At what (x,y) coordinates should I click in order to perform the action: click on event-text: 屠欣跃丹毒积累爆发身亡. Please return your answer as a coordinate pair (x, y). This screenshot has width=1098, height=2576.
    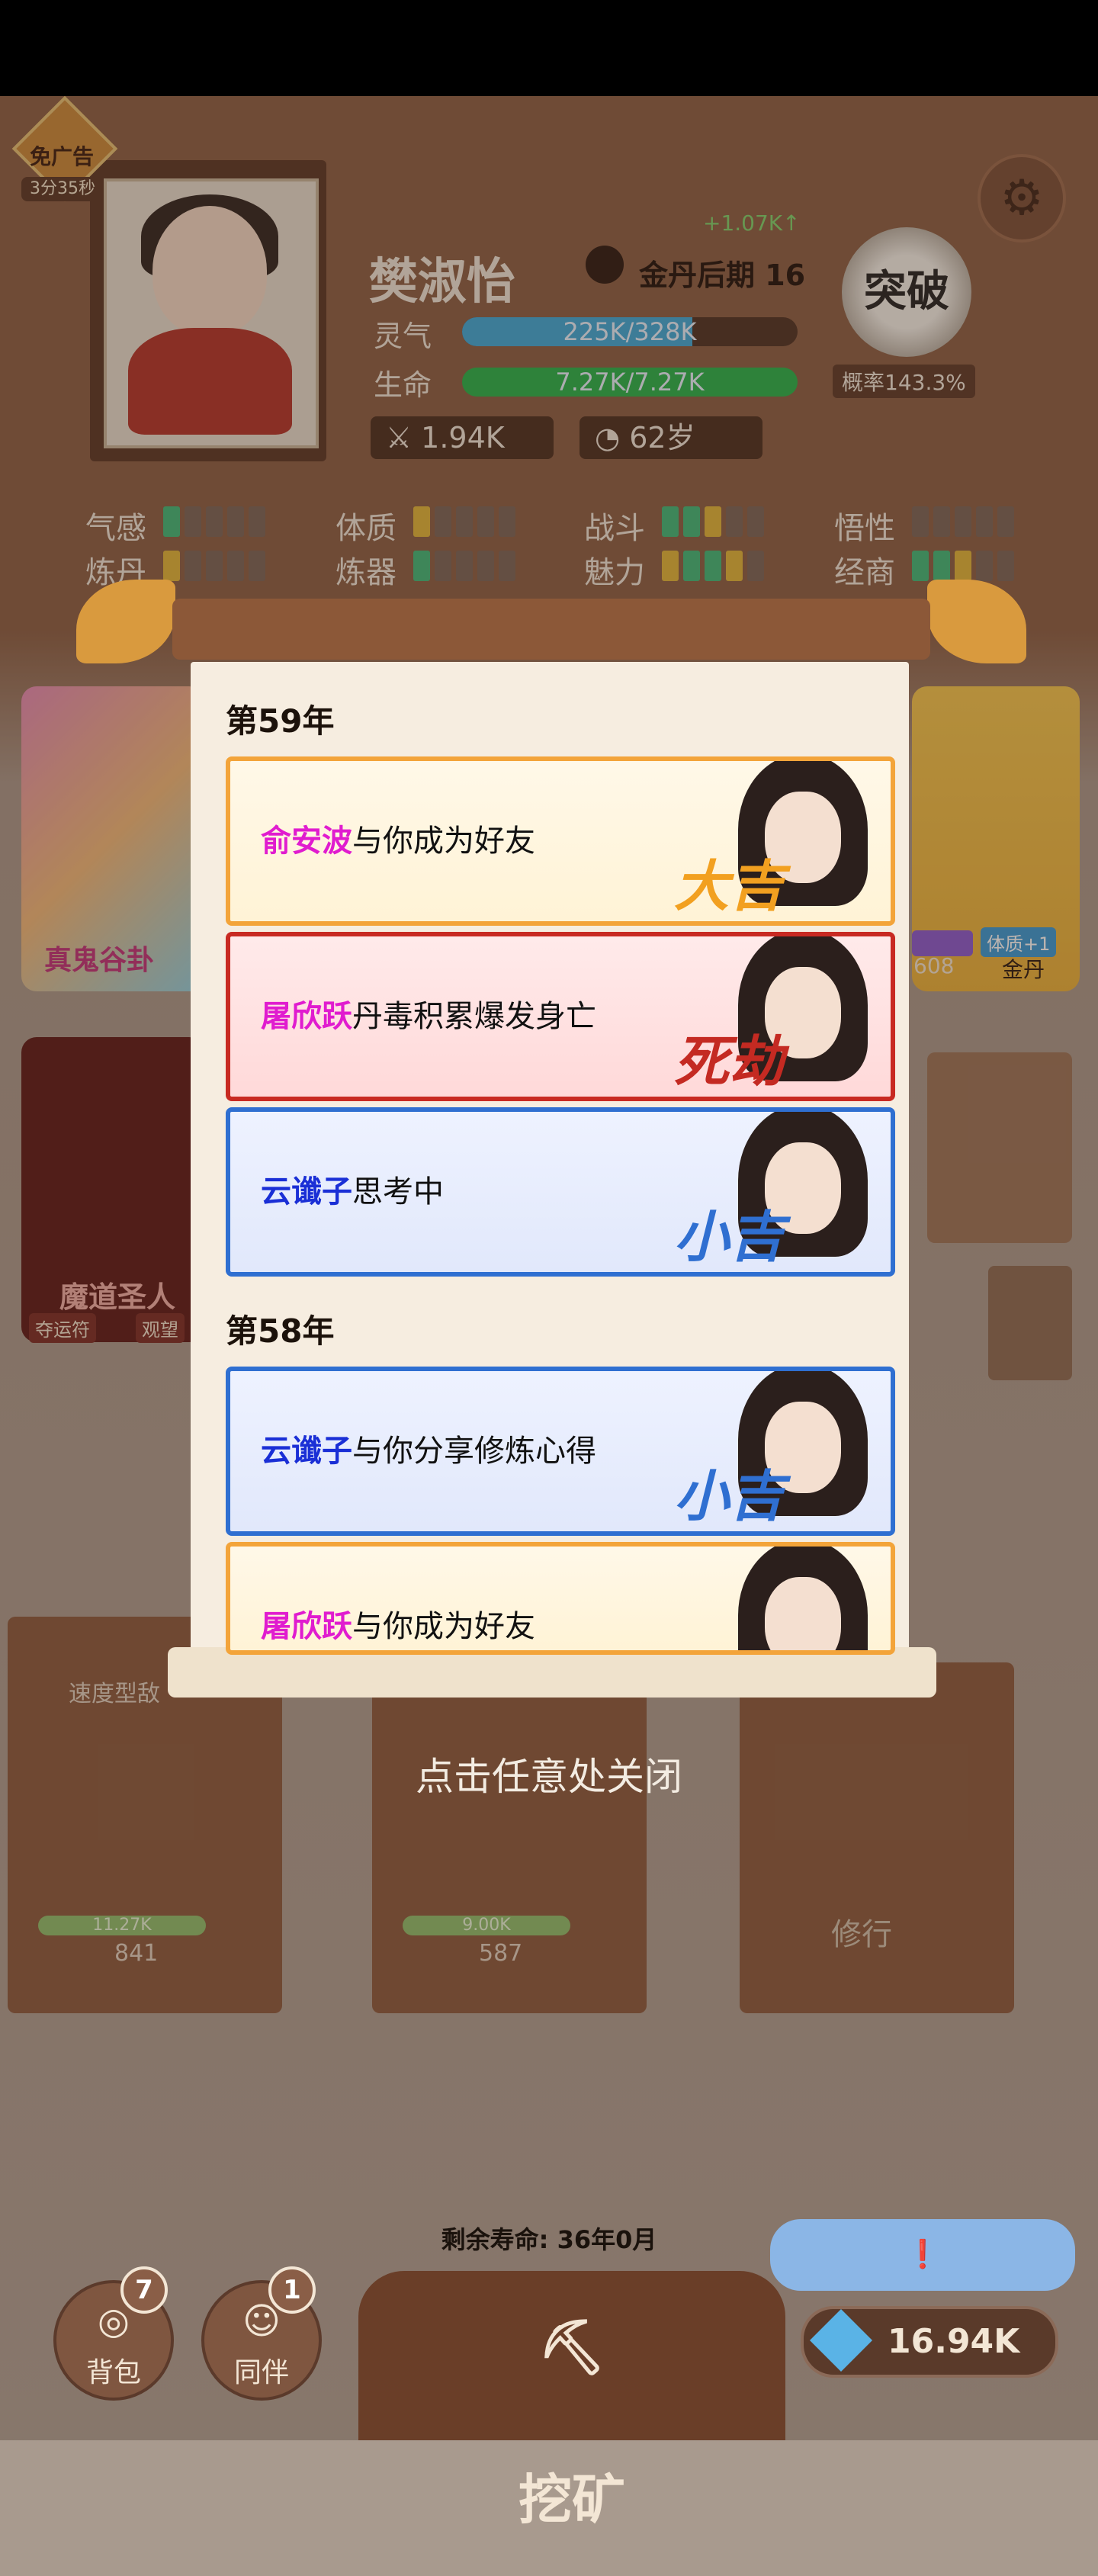
    Looking at the image, I should click on (428, 1016).